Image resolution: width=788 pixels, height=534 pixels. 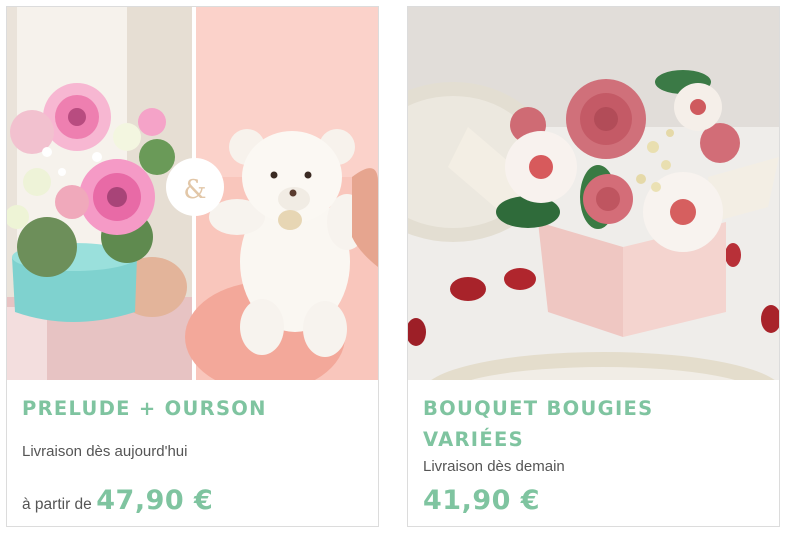 What do you see at coordinates (105, 451) in the screenshot?
I see `delivery-info: Livraison dès aujourd'hui` at bounding box center [105, 451].